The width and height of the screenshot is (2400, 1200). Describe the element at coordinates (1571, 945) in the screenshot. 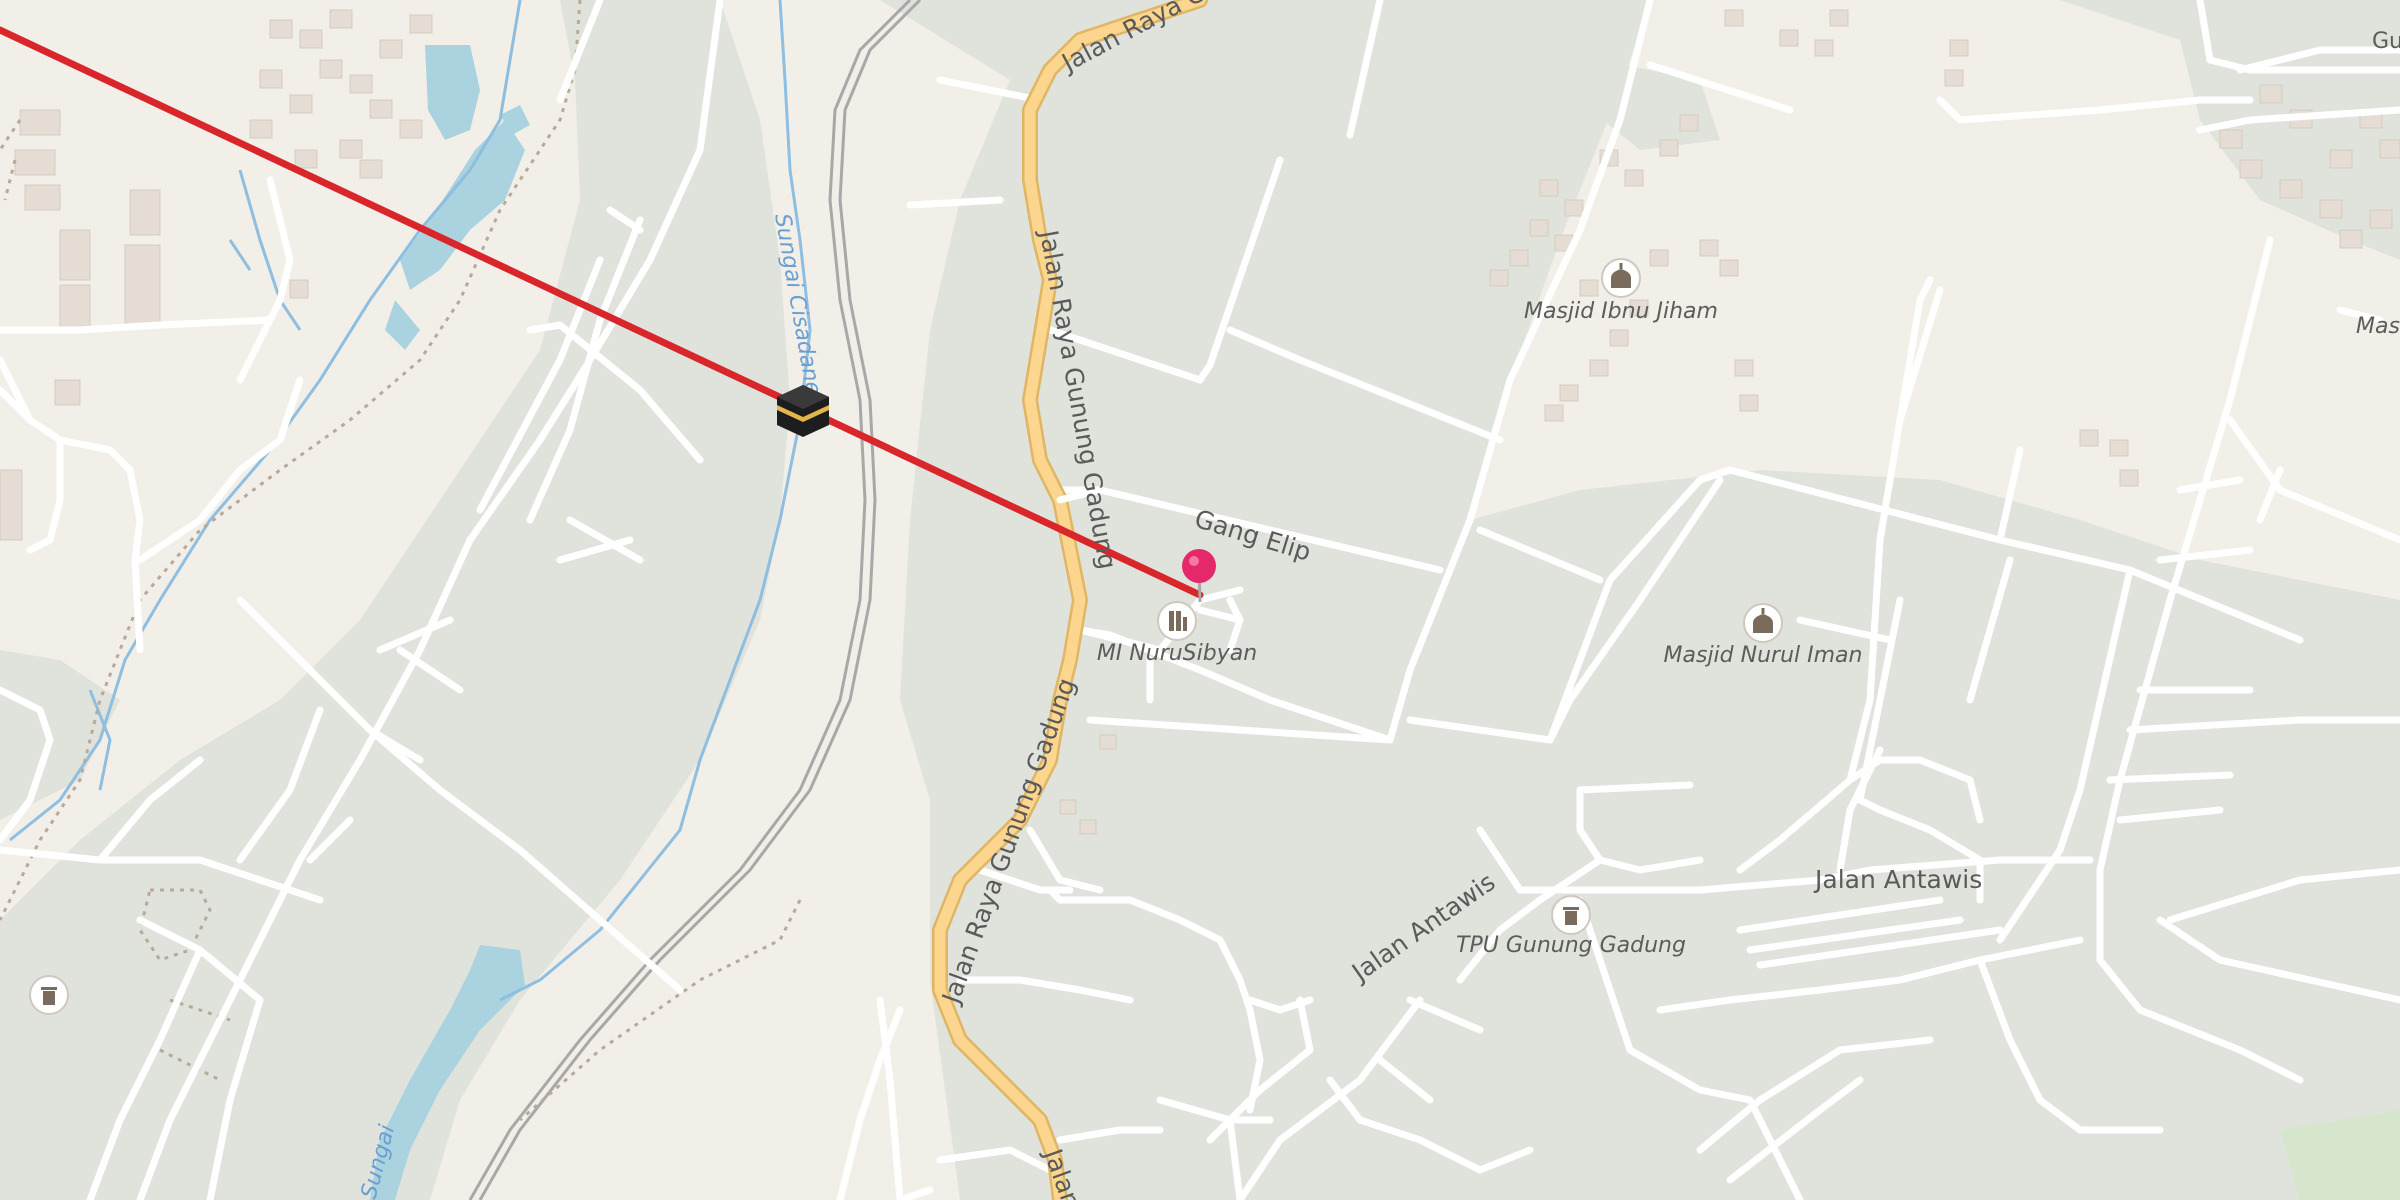

I see `poi-label: TPU Gunung Gadung` at that location.